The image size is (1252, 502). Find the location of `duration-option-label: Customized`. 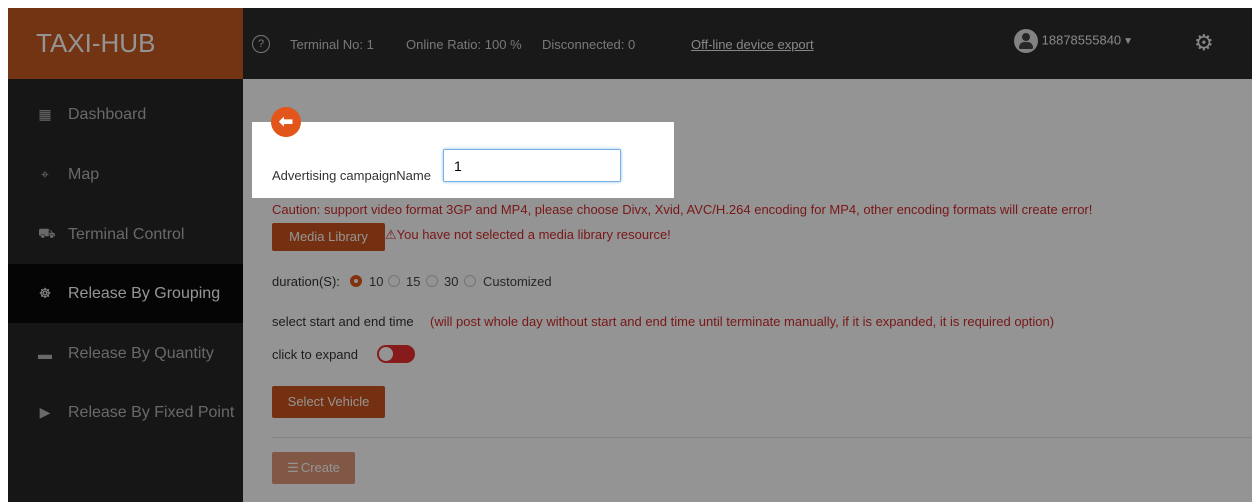

duration-option-label: Customized is located at coordinates (517, 281).